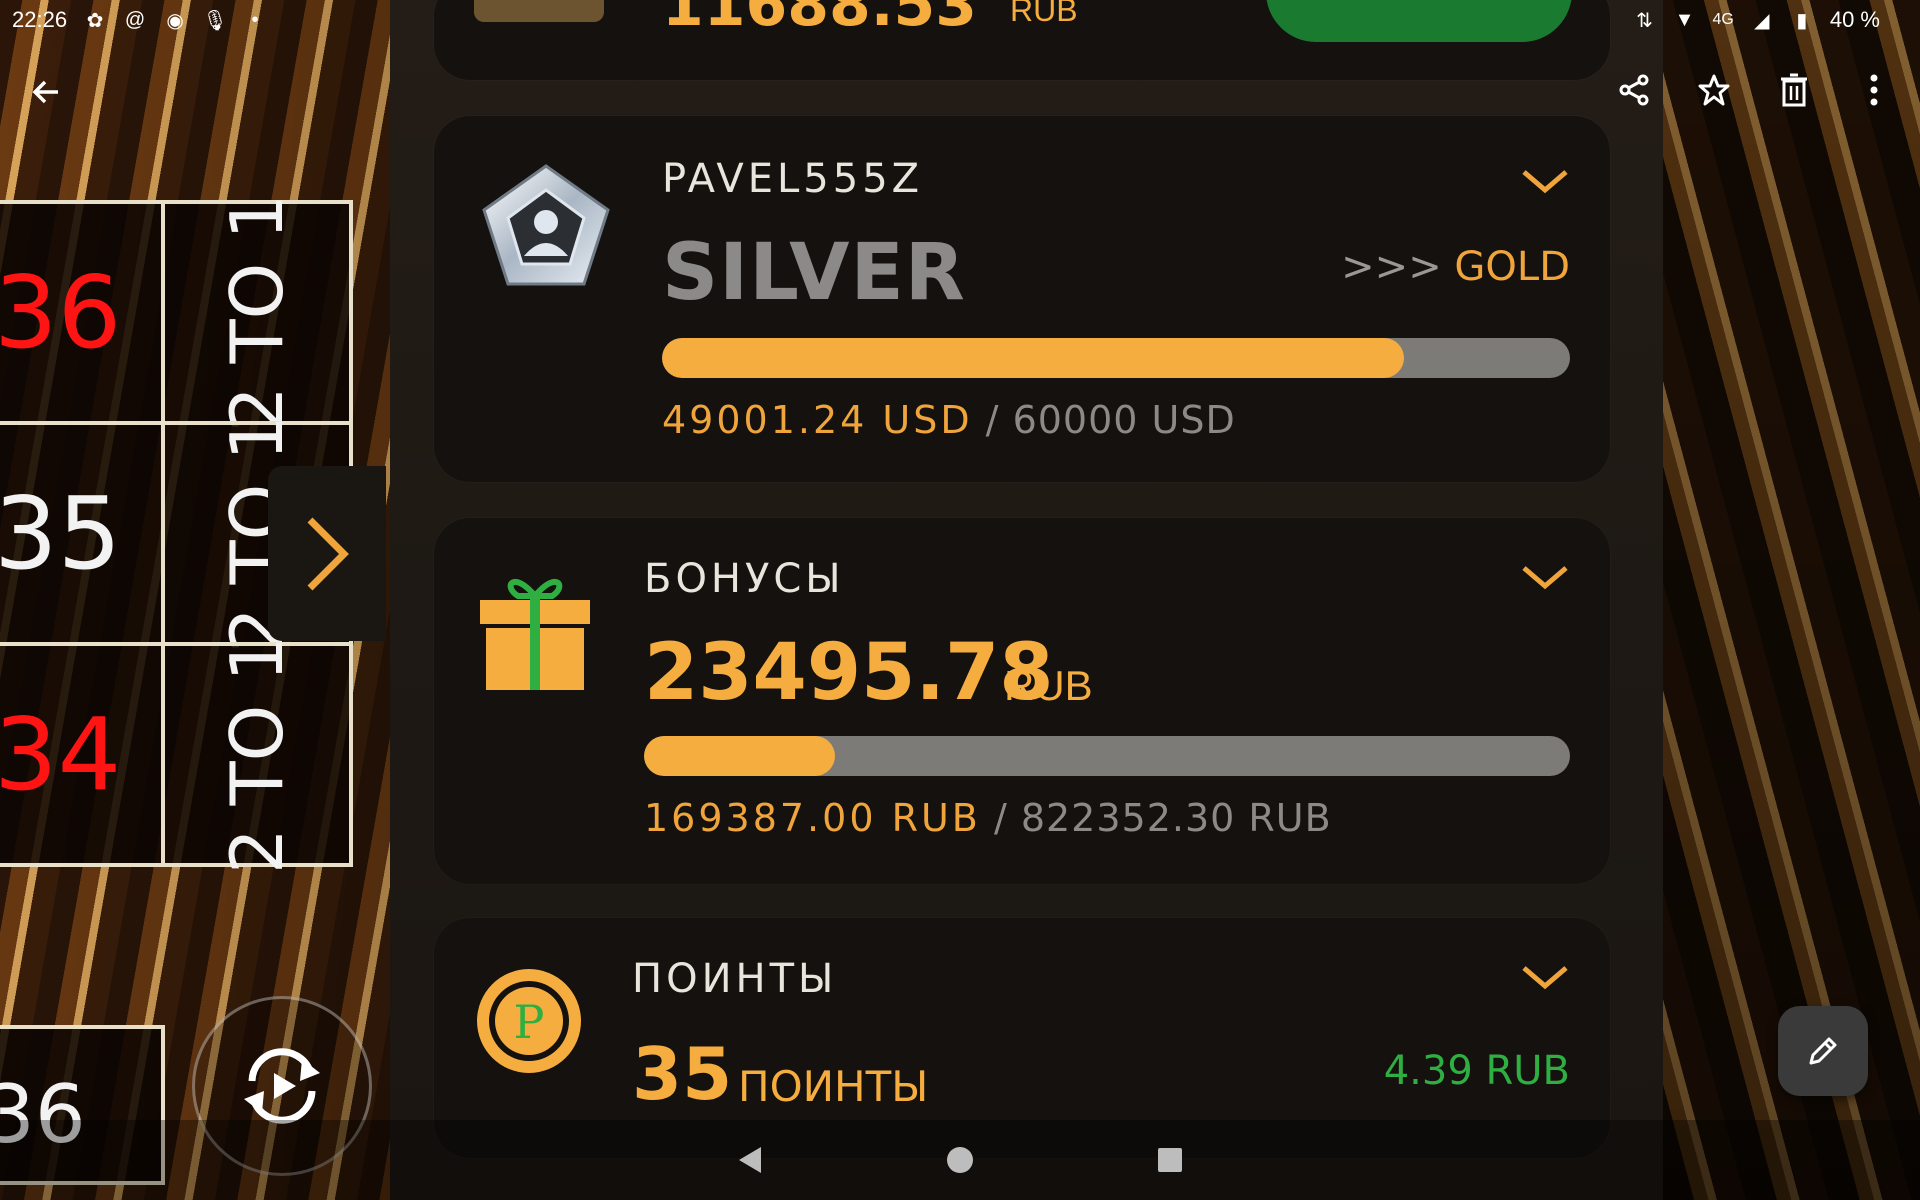 The image size is (1920, 1200). I want to click on delete-button, so click(1794, 90).